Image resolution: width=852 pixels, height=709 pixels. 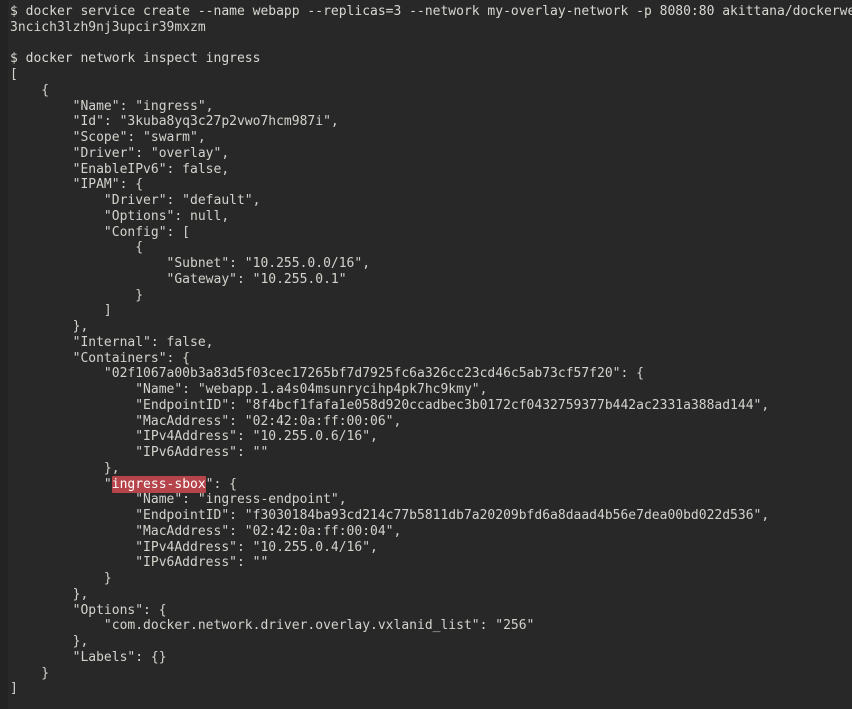 I want to click on terminal-command-line: $ docker network inspect ingress, so click(x=426, y=59).